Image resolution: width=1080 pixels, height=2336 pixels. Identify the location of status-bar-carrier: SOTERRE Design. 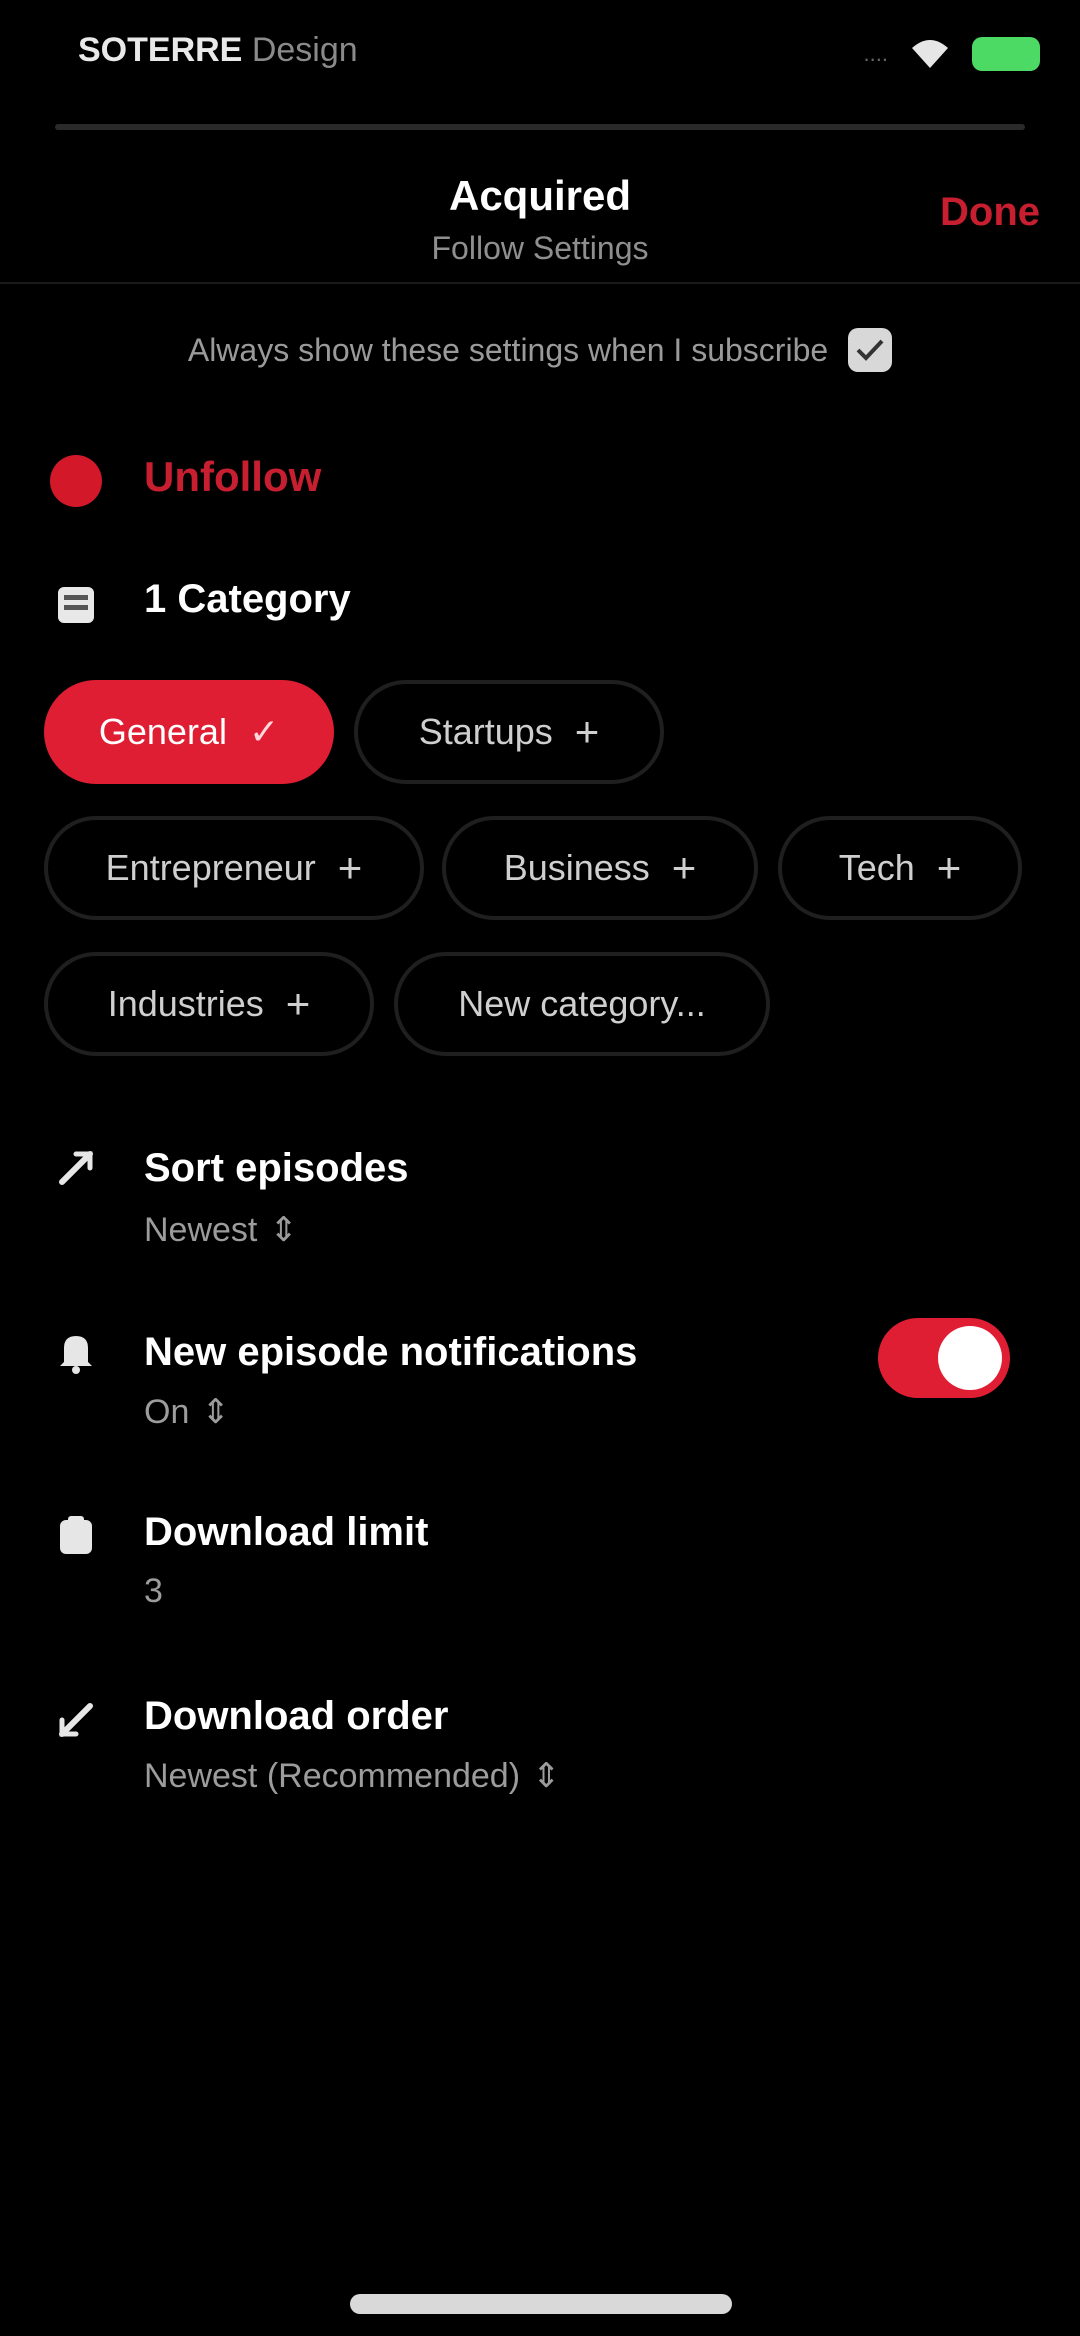
(248, 50).